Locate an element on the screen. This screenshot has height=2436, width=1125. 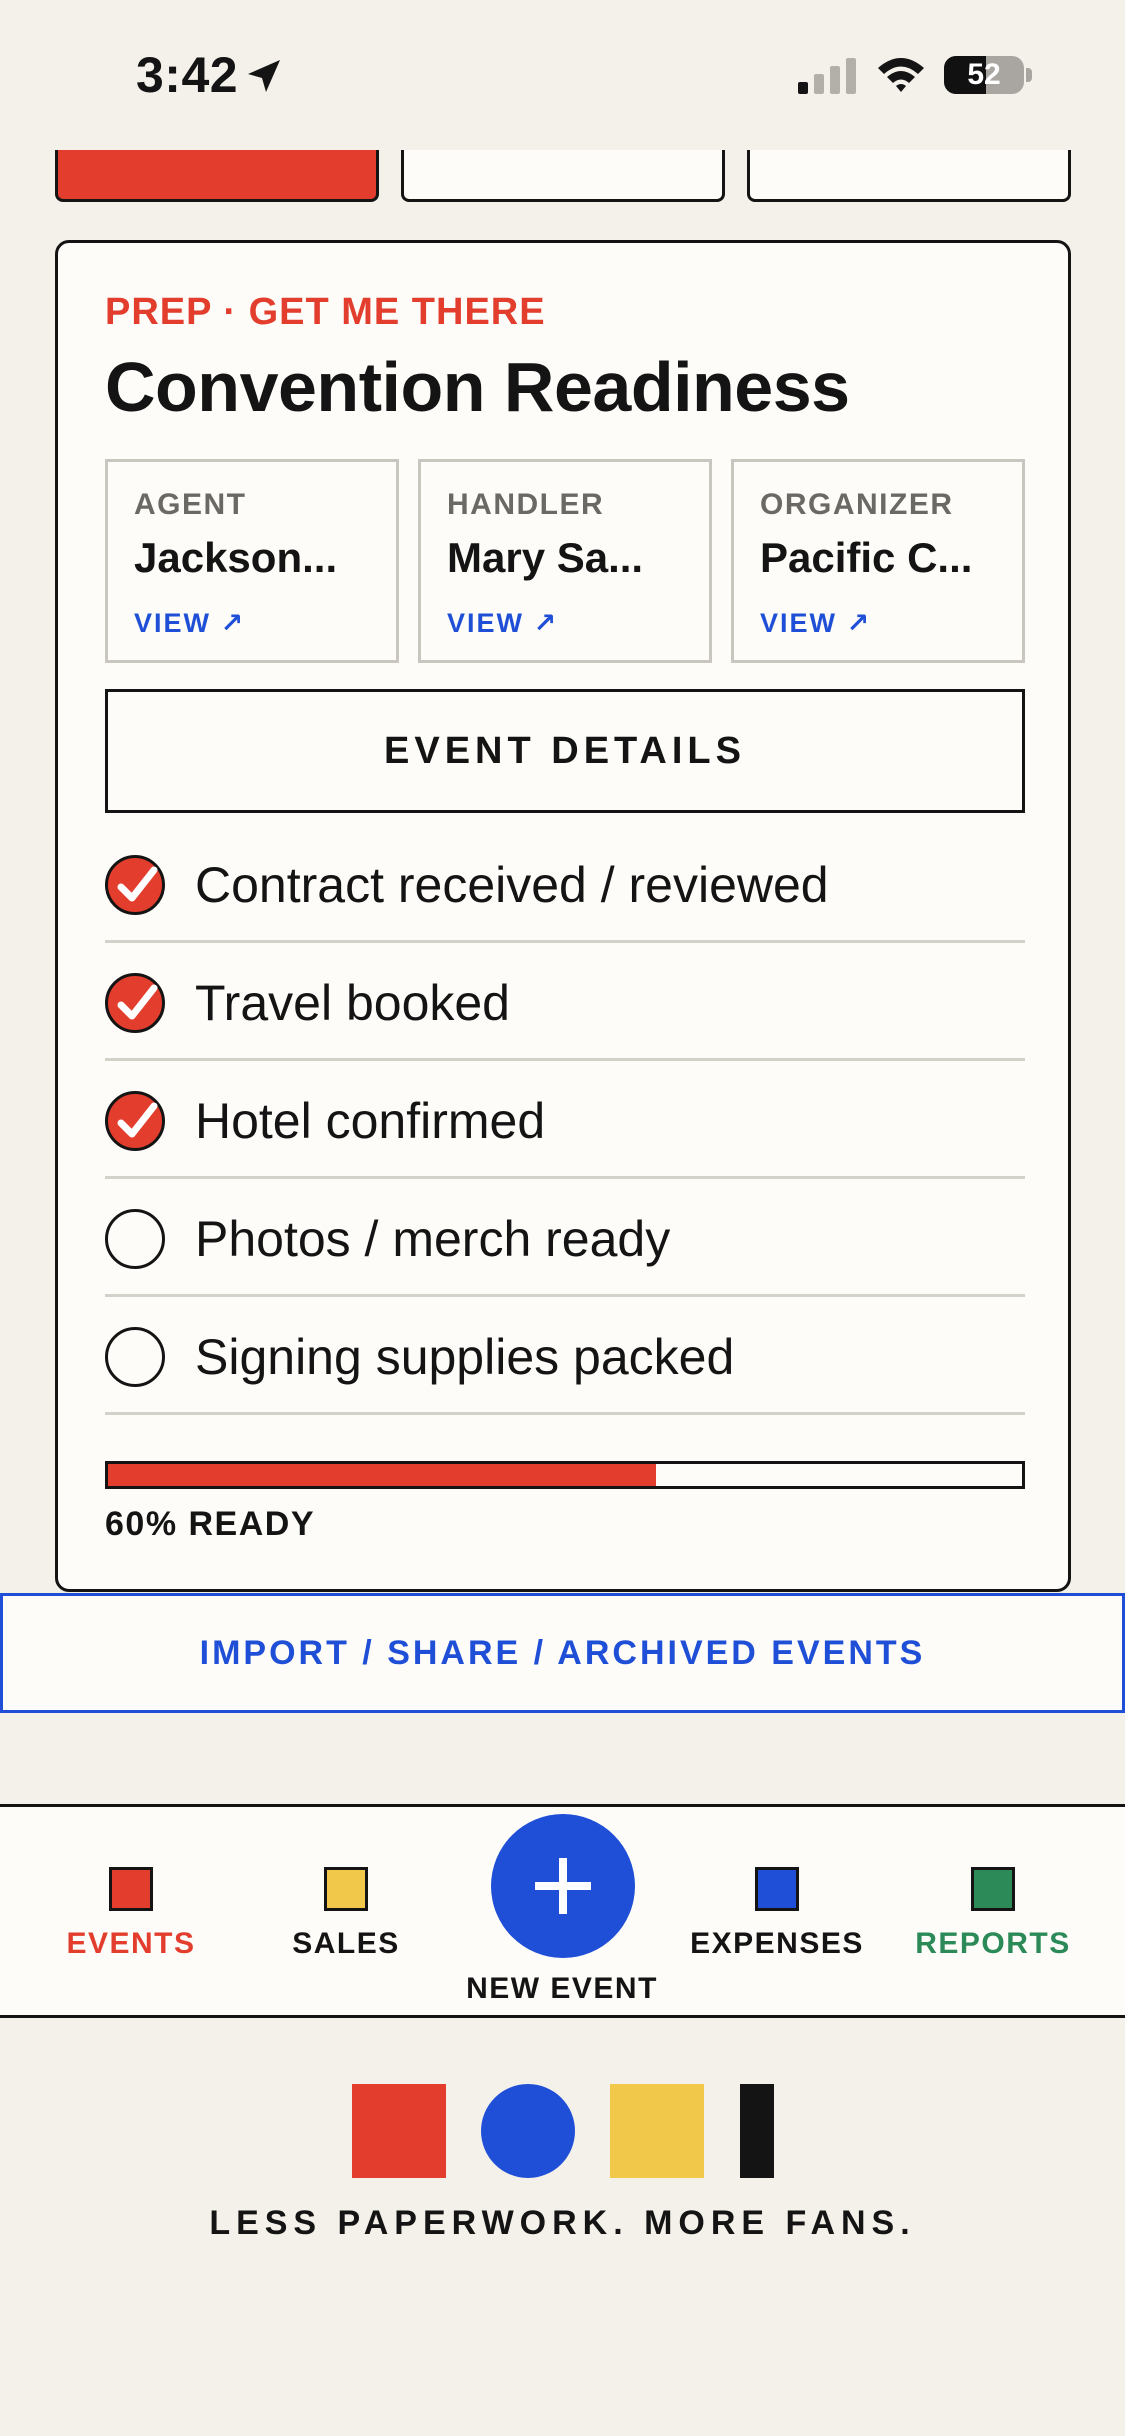
status-time: 3:42 is located at coordinates (187, 75).